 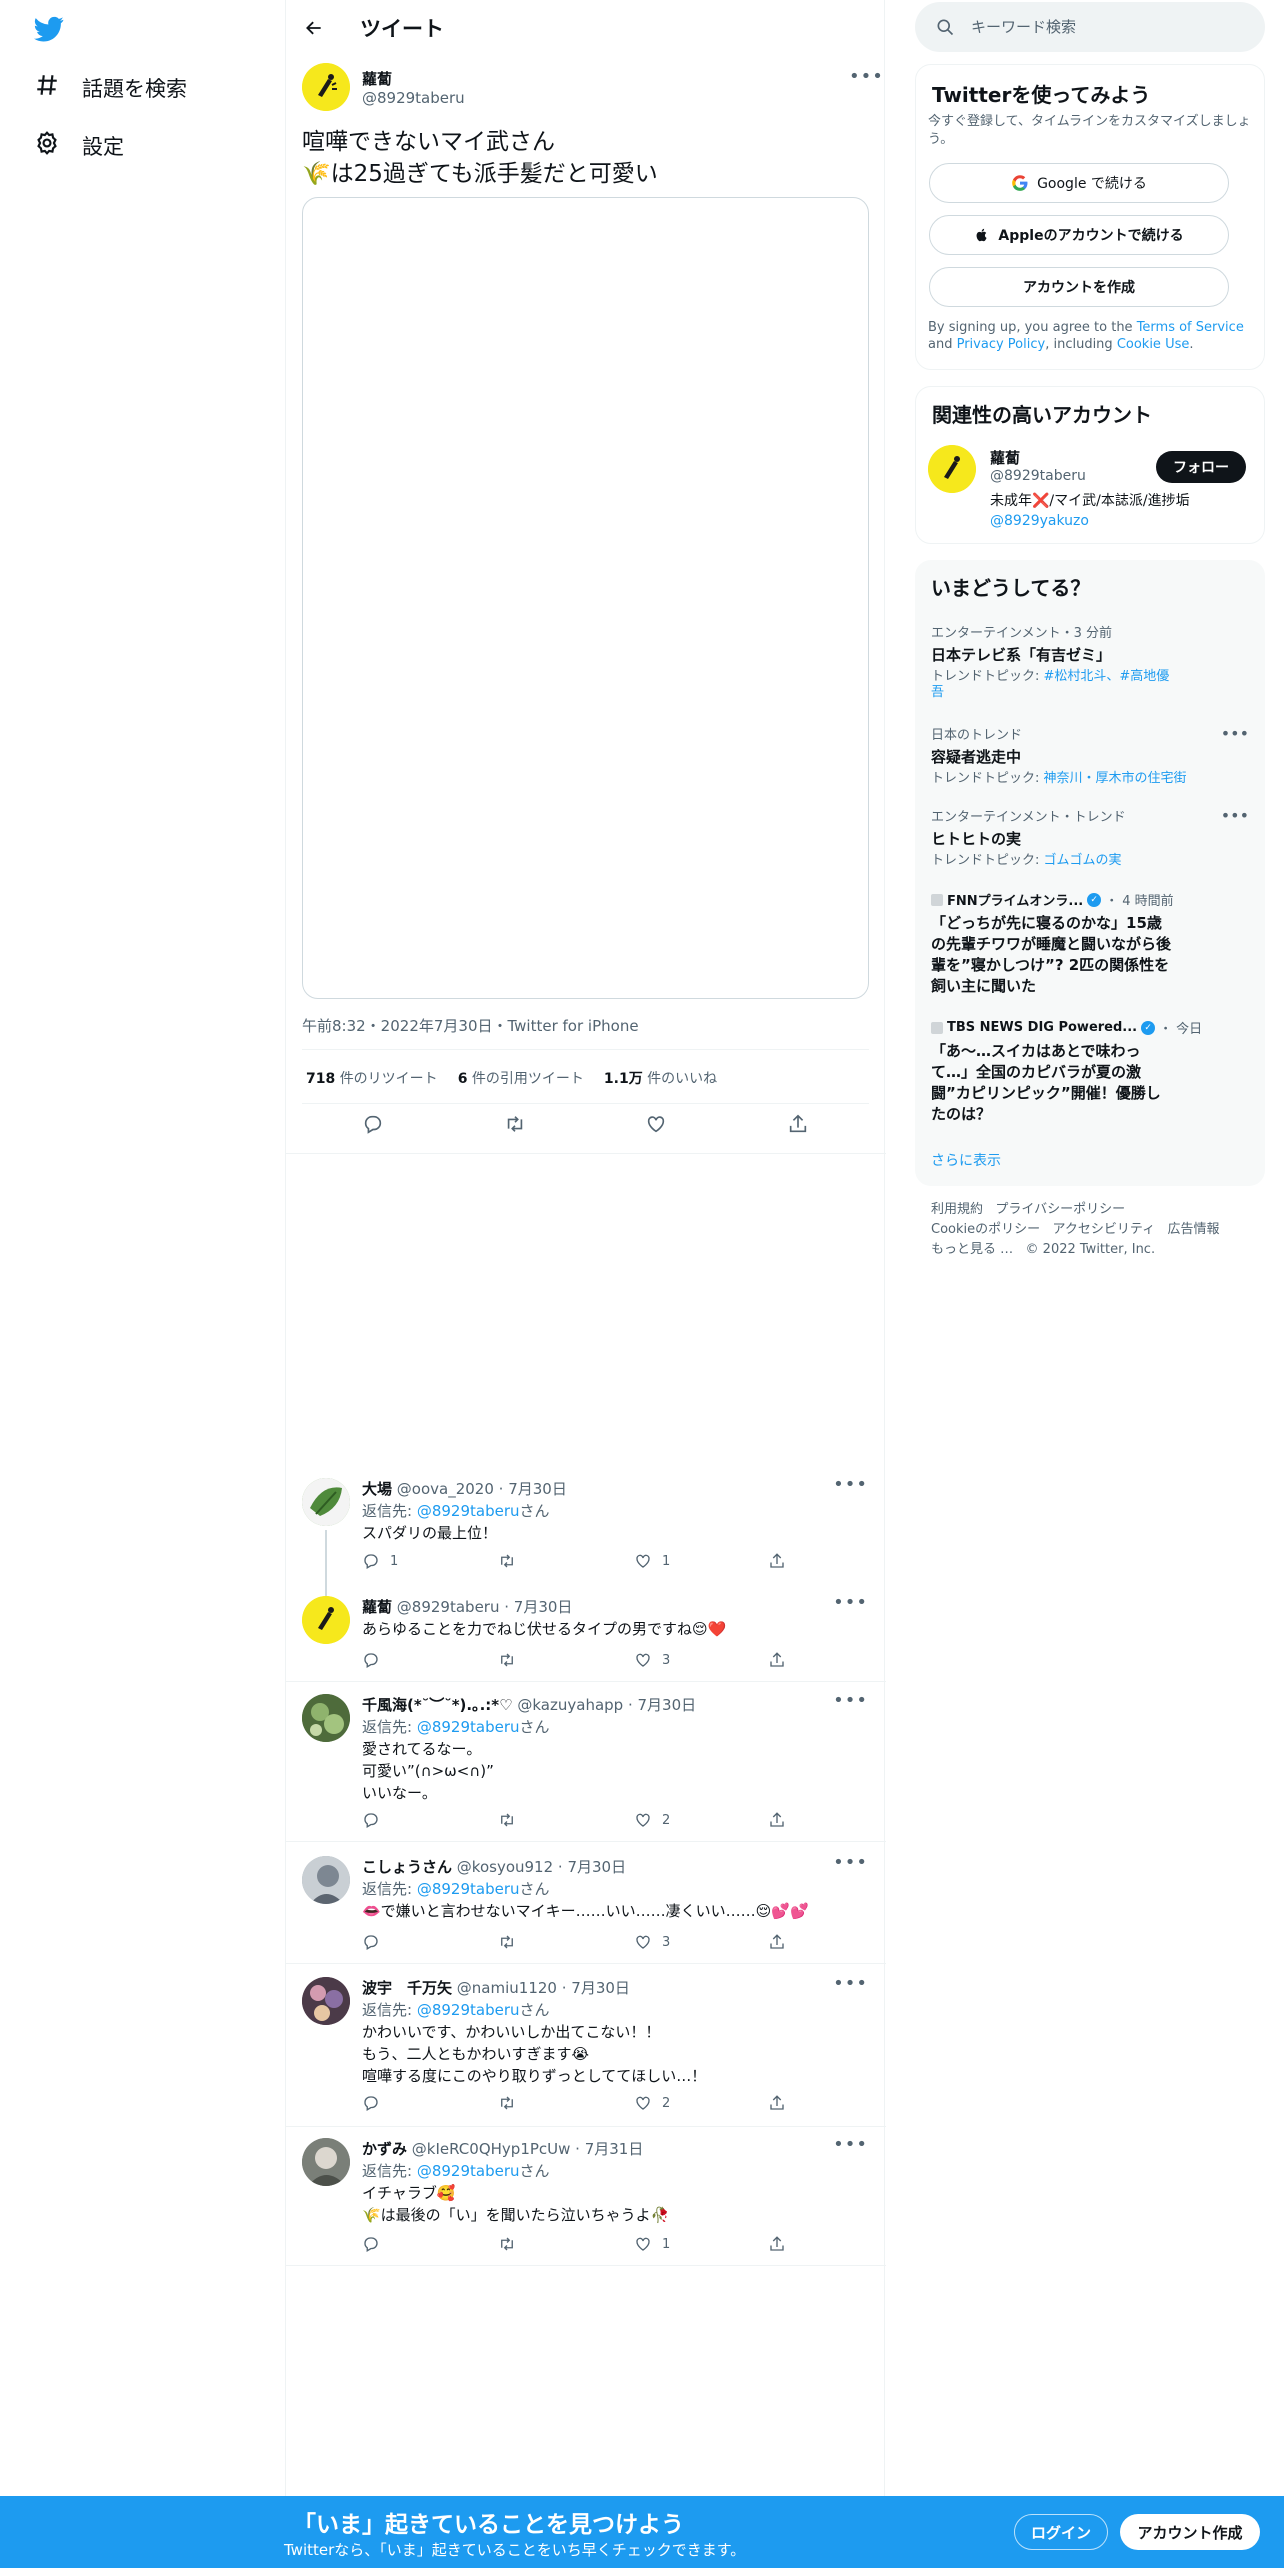 What do you see at coordinates (1194, 1229) in the screenshot?
I see `footer-ads-link: 広告情報` at bounding box center [1194, 1229].